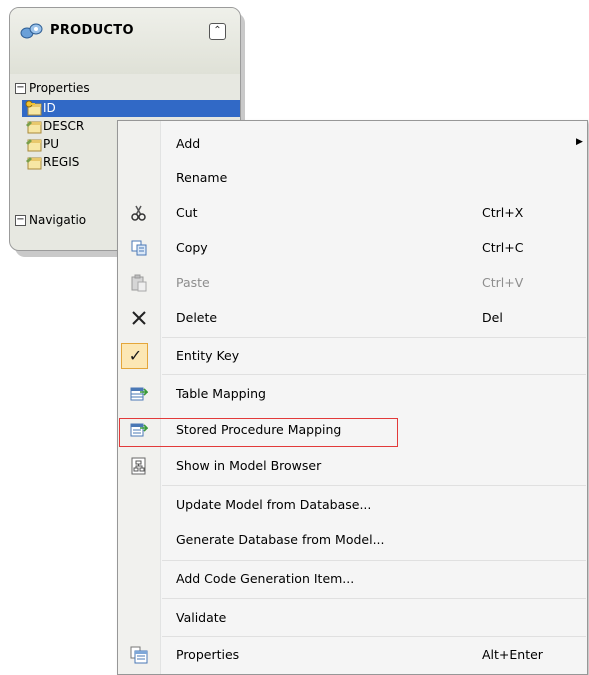  Describe the element at coordinates (492, 317) in the screenshot. I see `menu-item-shortcut: Del` at that location.